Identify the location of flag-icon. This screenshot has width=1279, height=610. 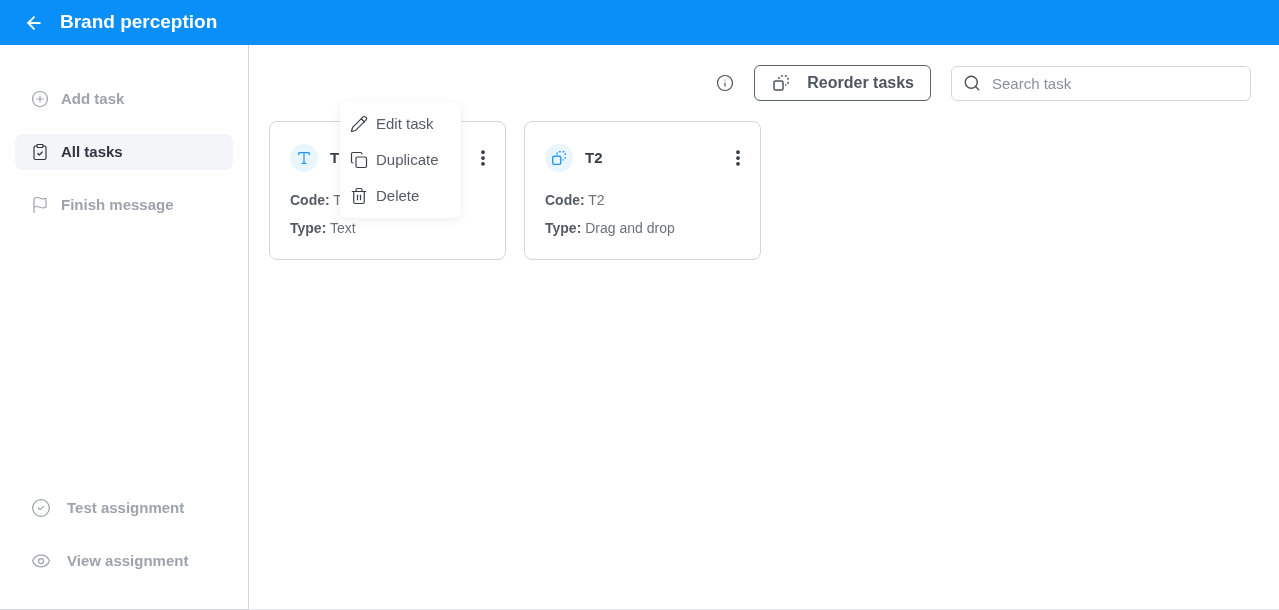
(40, 205).